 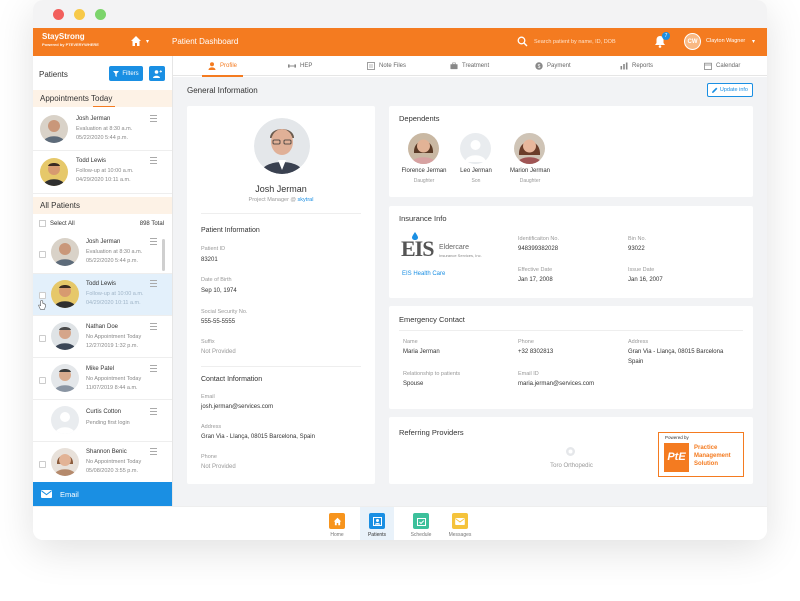 I want to click on minimize-window-button, so click(x=79, y=14).